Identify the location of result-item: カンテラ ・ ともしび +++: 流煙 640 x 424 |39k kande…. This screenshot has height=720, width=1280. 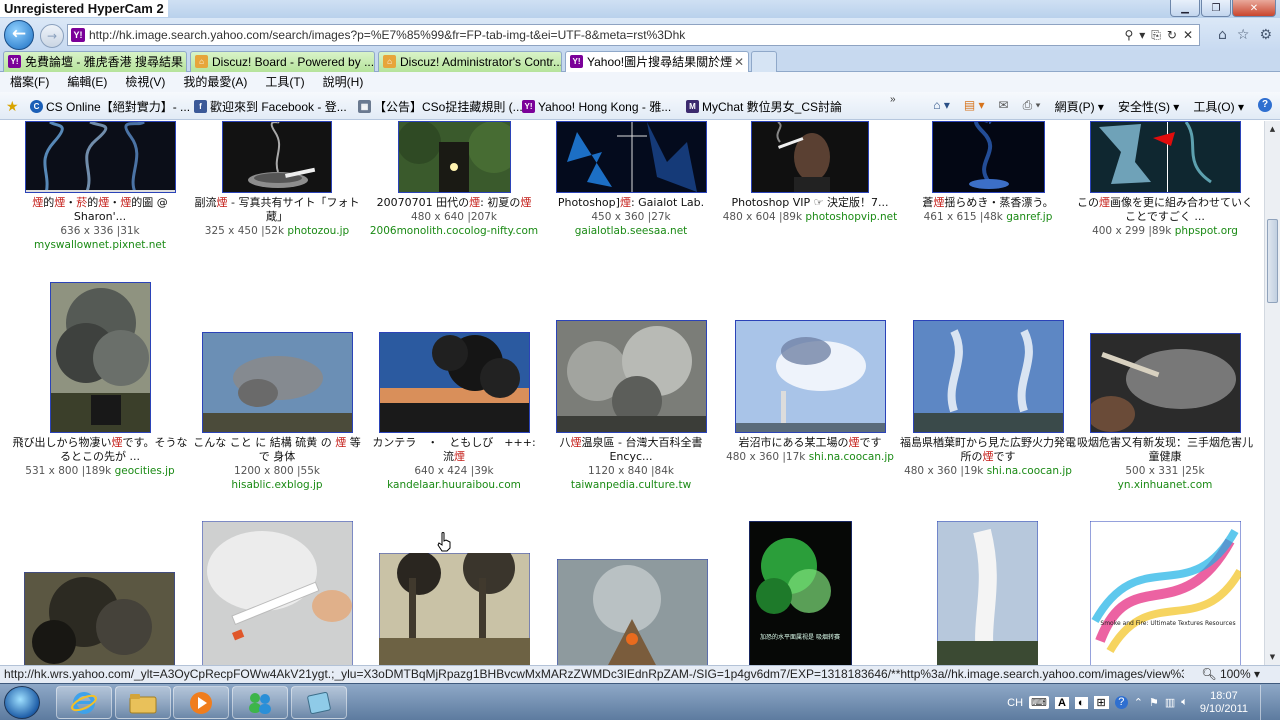
(454, 412).